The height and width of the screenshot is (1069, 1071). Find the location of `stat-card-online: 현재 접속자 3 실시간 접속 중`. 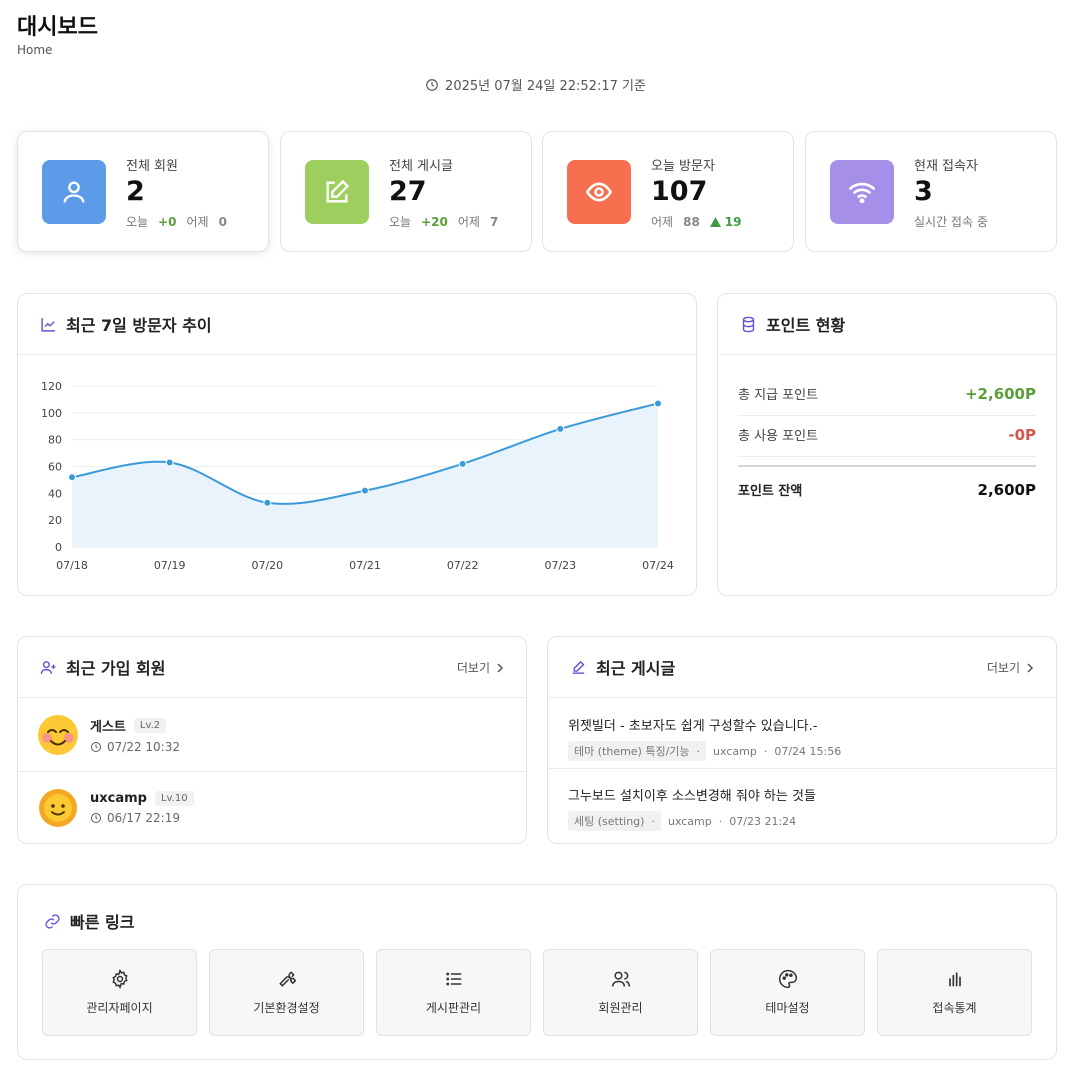

stat-card-online: 현재 접속자 3 실시간 접속 중 is located at coordinates (931, 191).